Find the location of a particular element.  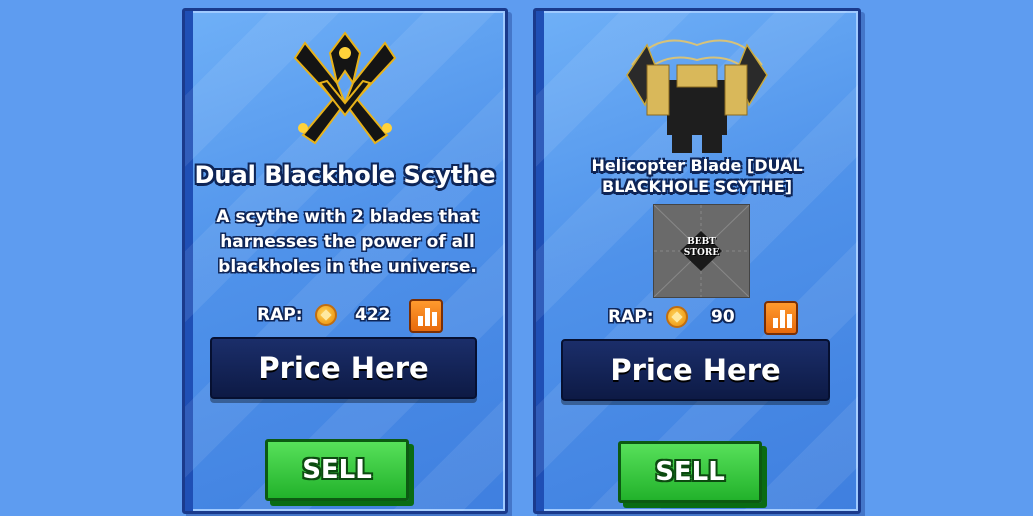

store-logo: BEBT STORE is located at coordinates (701, 251).